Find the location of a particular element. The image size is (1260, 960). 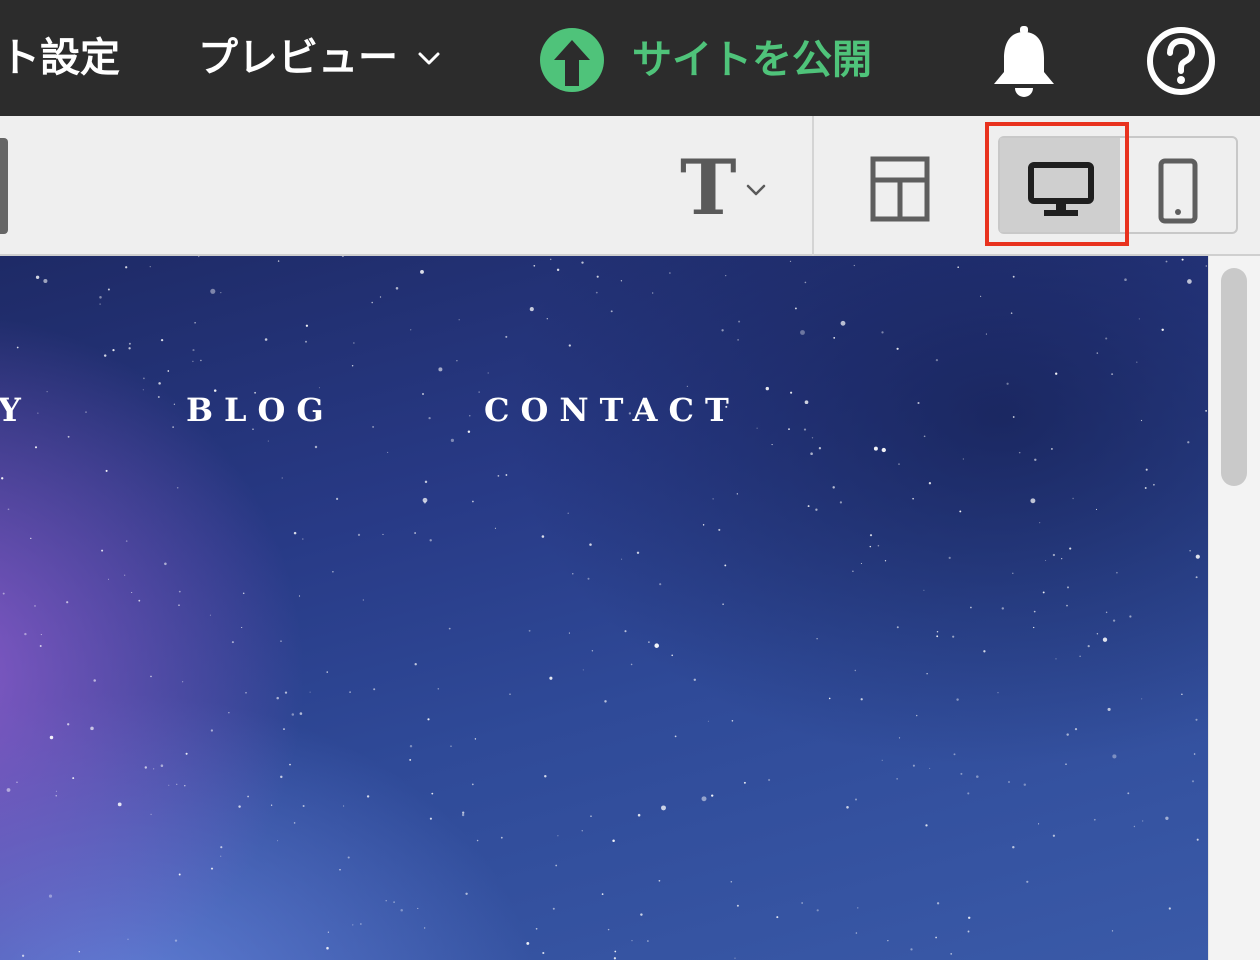

help-icon is located at coordinates (1181, 61).